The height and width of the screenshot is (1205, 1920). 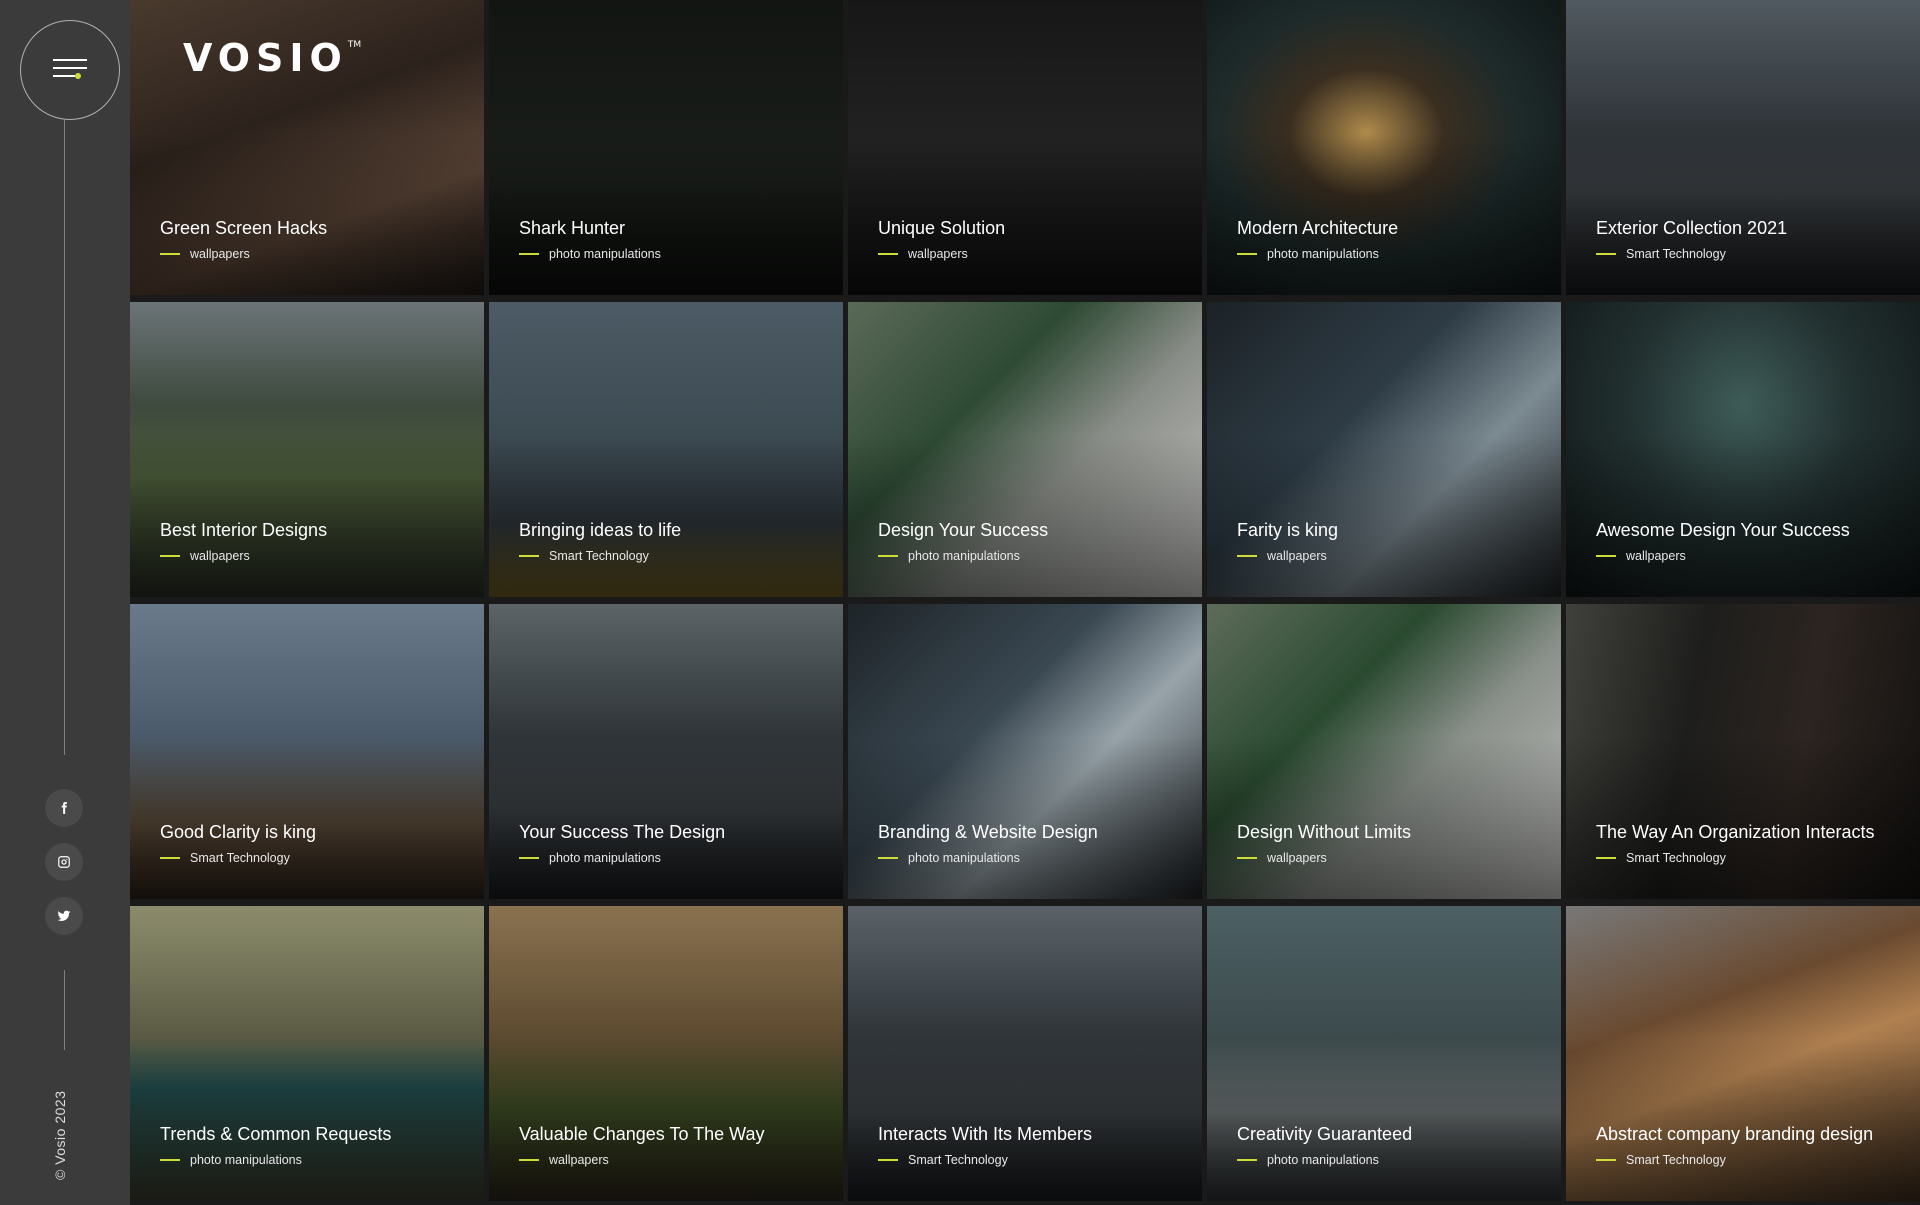 What do you see at coordinates (65, 602) in the screenshot?
I see `sidebar: © Vosio 2023` at bounding box center [65, 602].